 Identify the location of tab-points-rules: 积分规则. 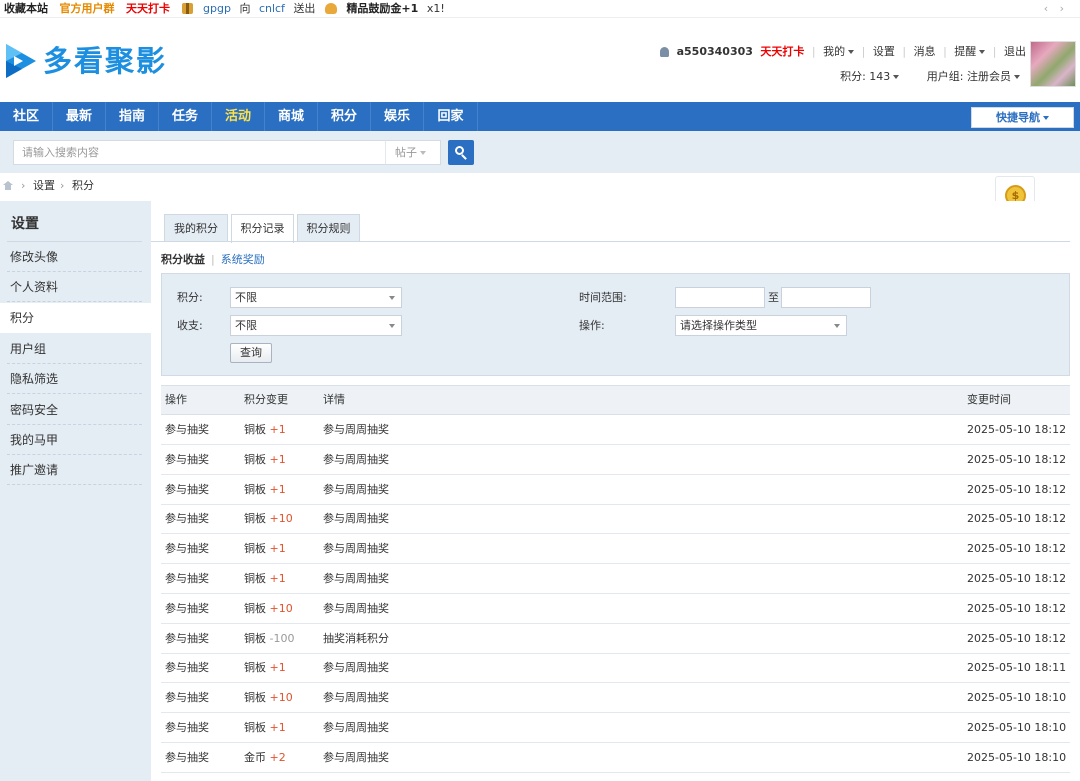
(328, 228).